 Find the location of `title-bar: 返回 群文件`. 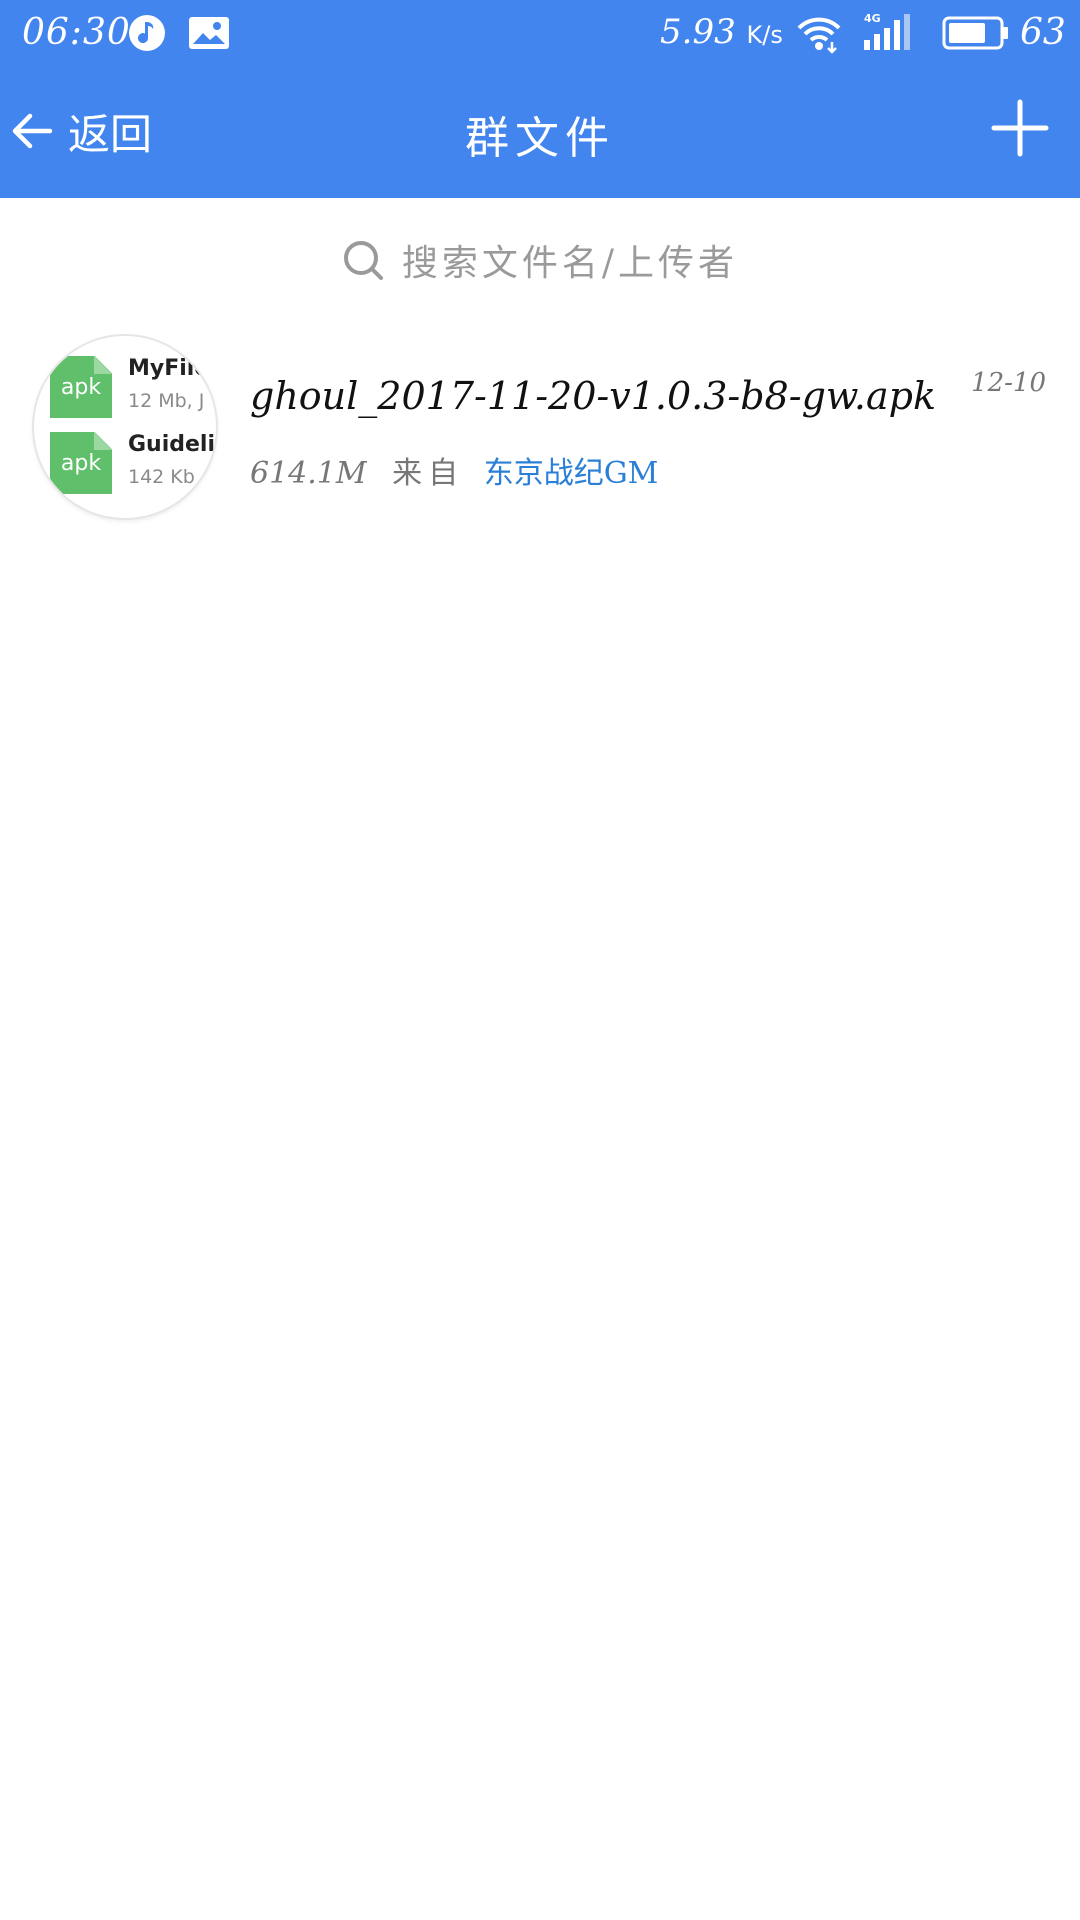

title-bar: 返回 群文件 is located at coordinates (540, 132).